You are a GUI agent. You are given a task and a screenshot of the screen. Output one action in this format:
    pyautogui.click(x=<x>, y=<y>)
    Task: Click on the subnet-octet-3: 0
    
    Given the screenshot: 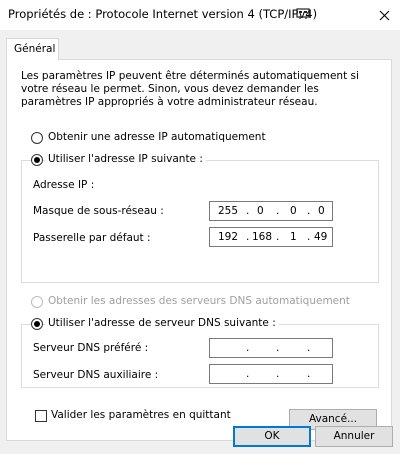 What is the action you would take?
    pyautogui.click(x=293, y=211)
    